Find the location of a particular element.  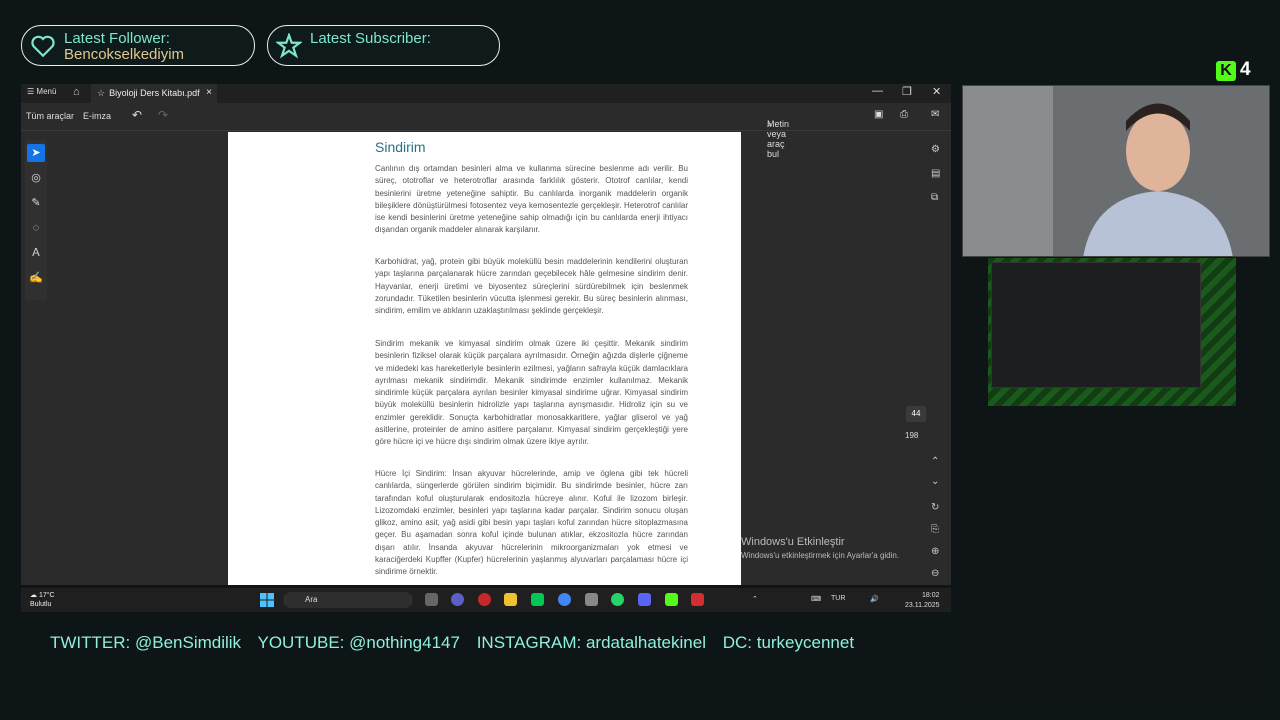

latest-subscriber-card: Latest Subscriber: is located at coordinates (383, 45).